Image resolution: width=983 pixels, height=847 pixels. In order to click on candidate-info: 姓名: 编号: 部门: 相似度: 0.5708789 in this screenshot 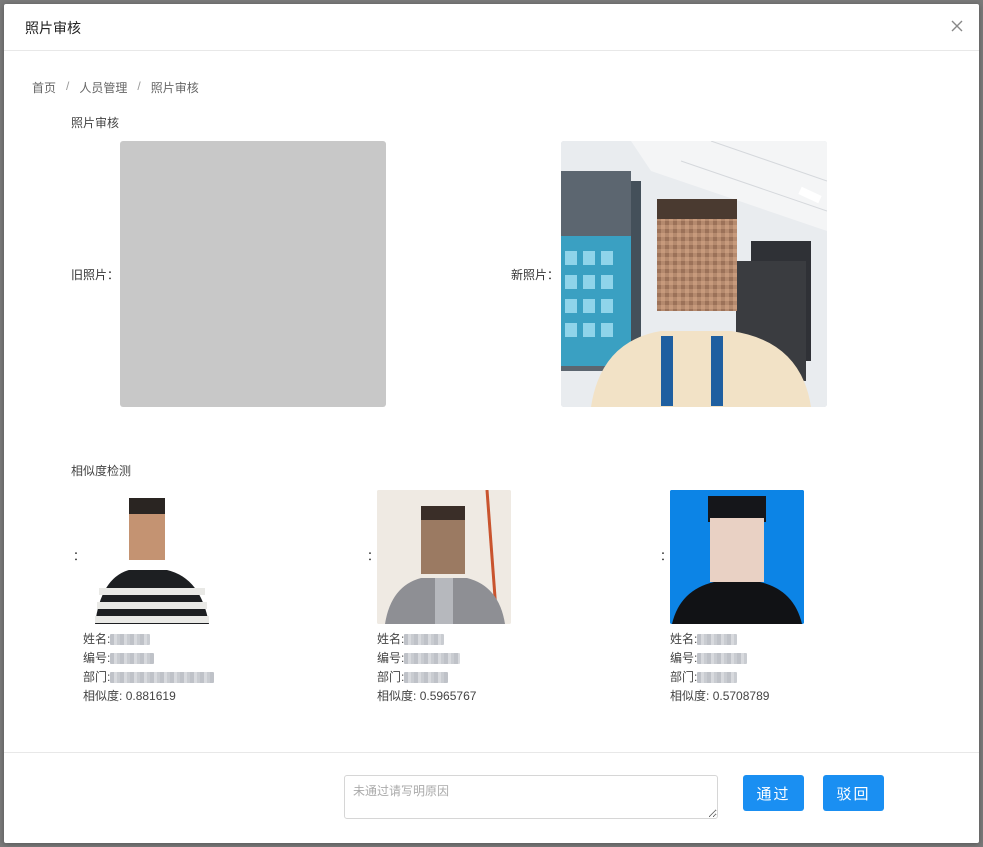, I will do `click(719, 668)`.